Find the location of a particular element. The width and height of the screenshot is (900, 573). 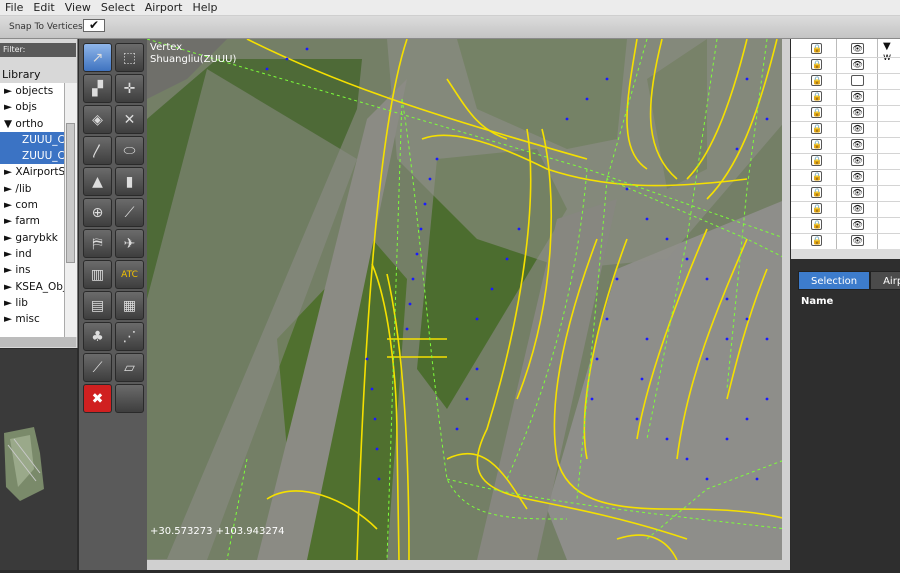

tab-selection: Selection is located at coordinates (834, 280).